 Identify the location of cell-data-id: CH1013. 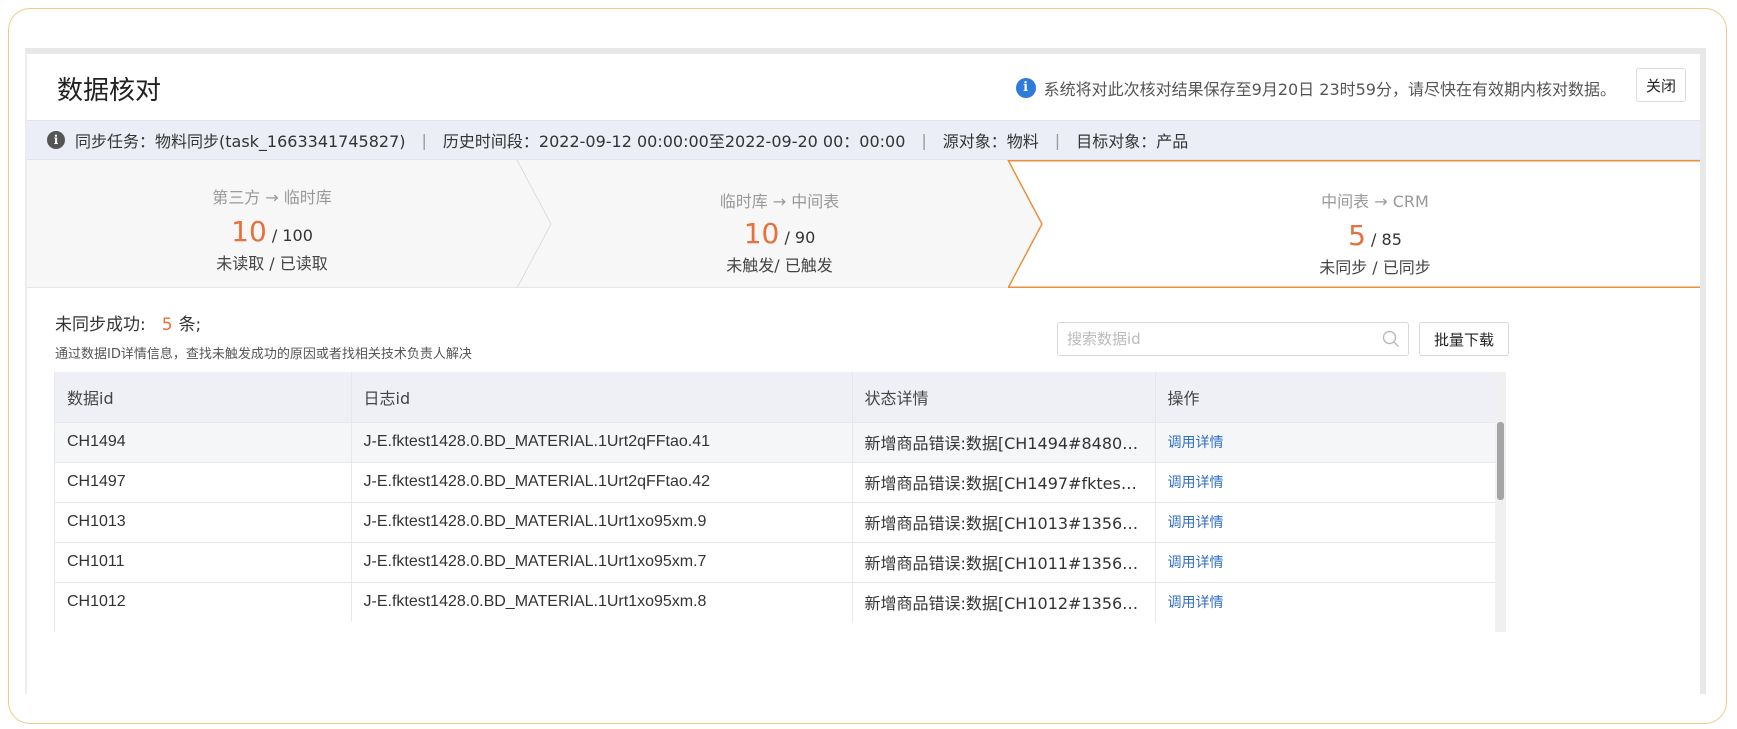
(203, 521).